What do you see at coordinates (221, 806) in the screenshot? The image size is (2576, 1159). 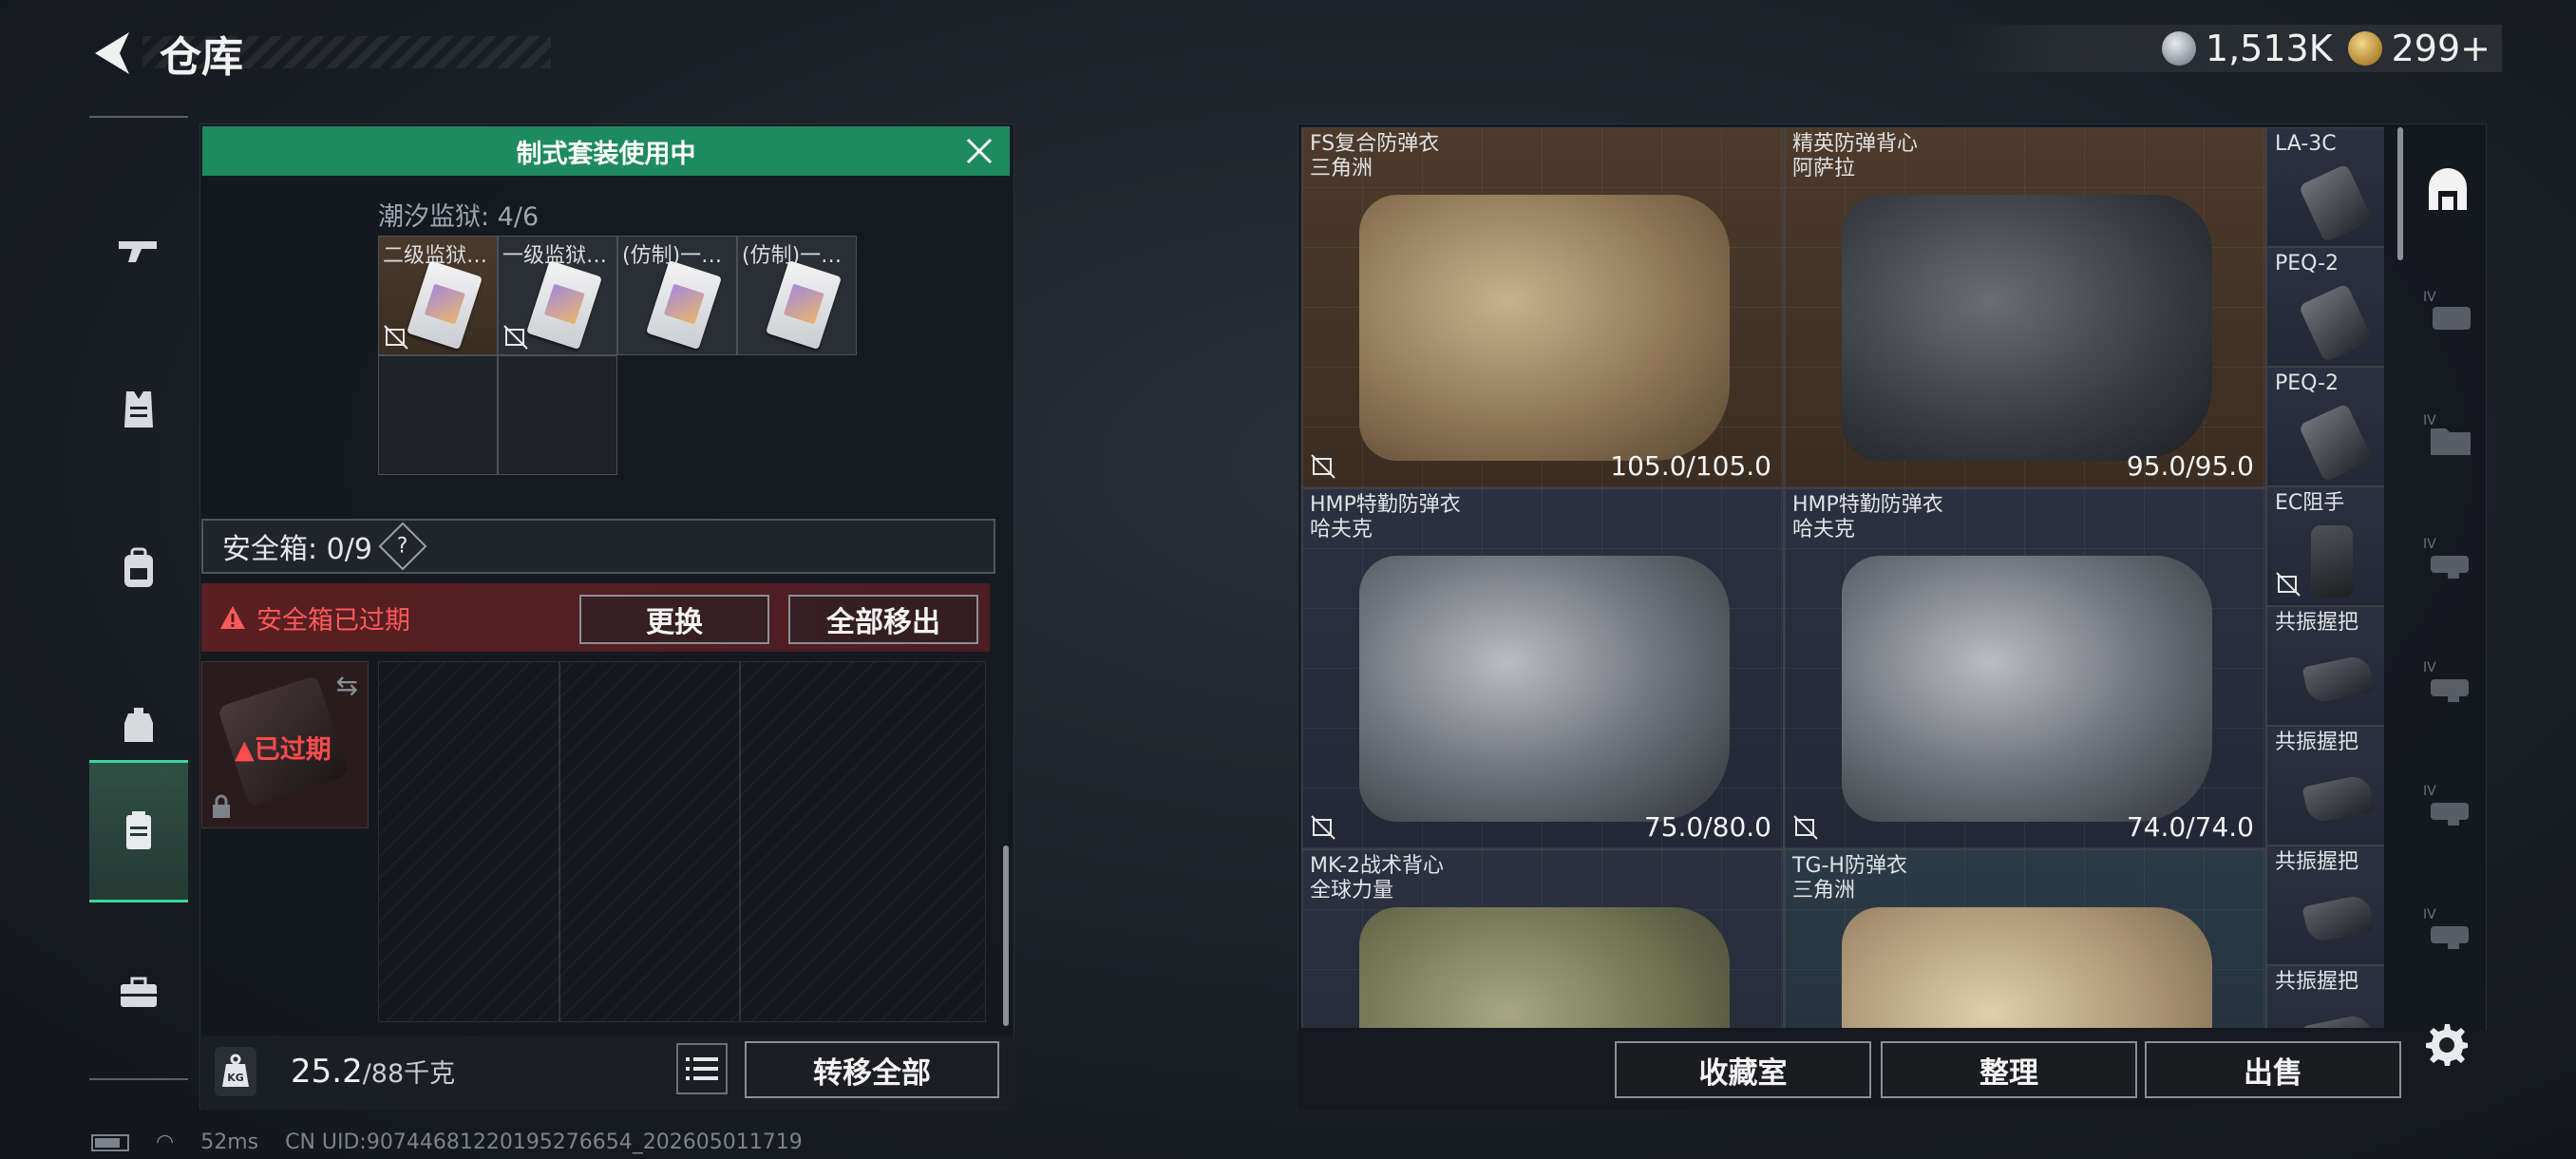 I see `lock-icon` at bounding box center [221, 806].